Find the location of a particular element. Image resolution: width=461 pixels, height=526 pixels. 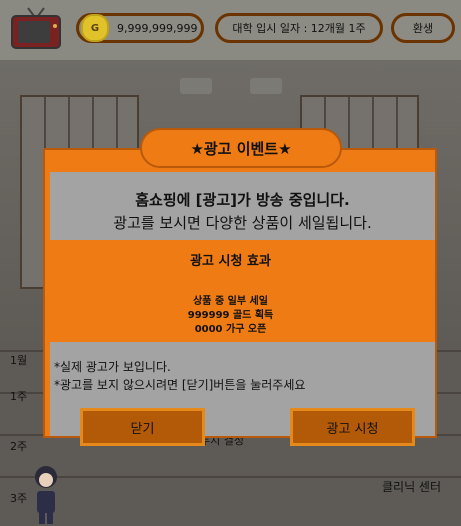

week-label: 2주 is located at coordinates (19, 446).